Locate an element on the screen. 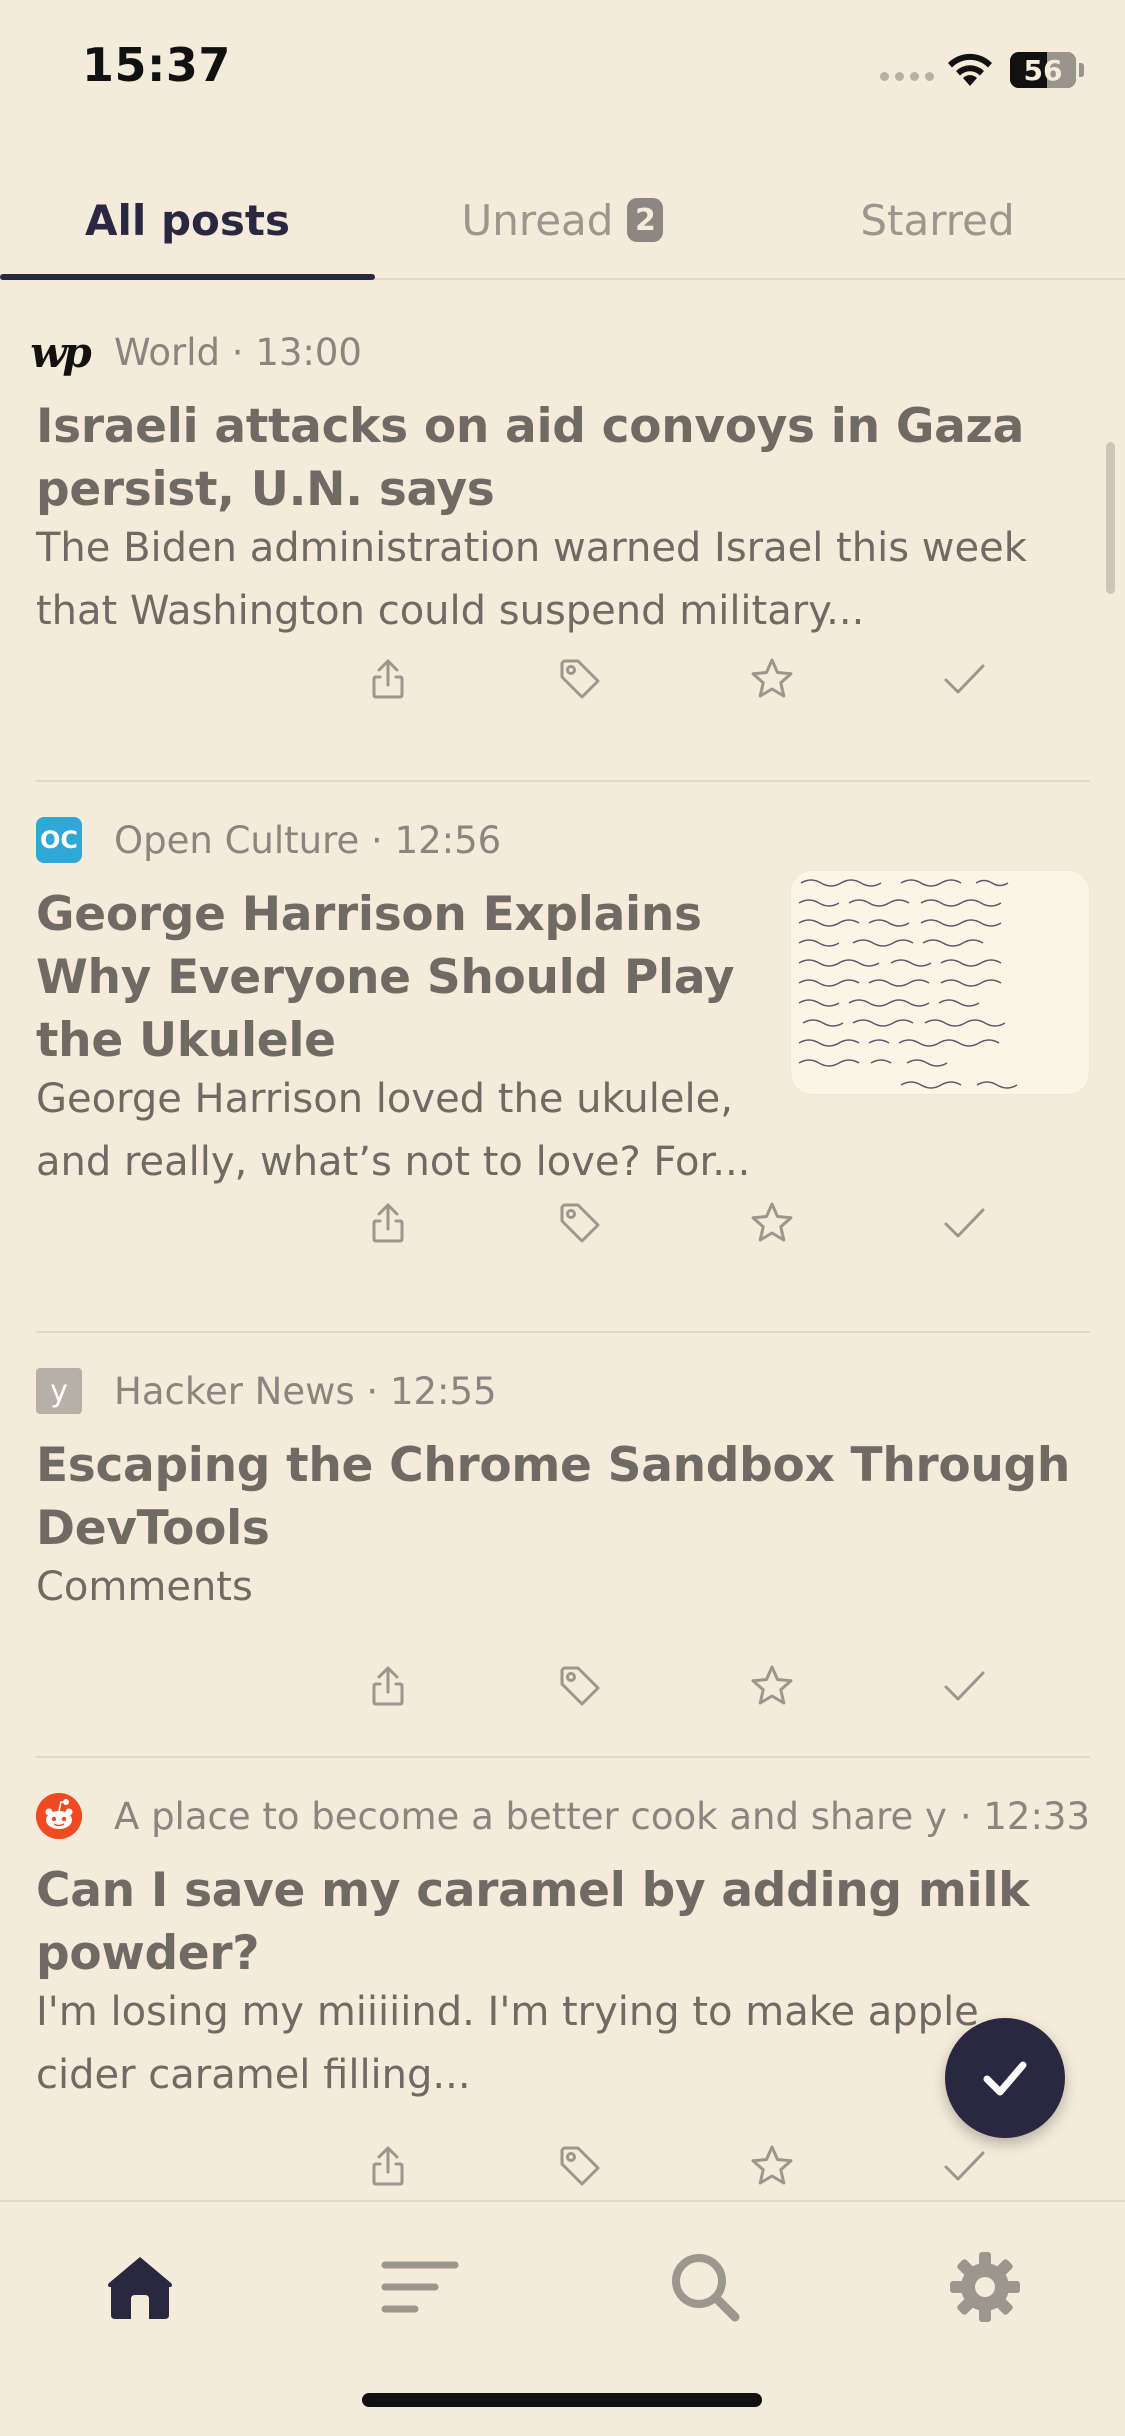  post-time: 12:56 is located at coordinates (448, 840).